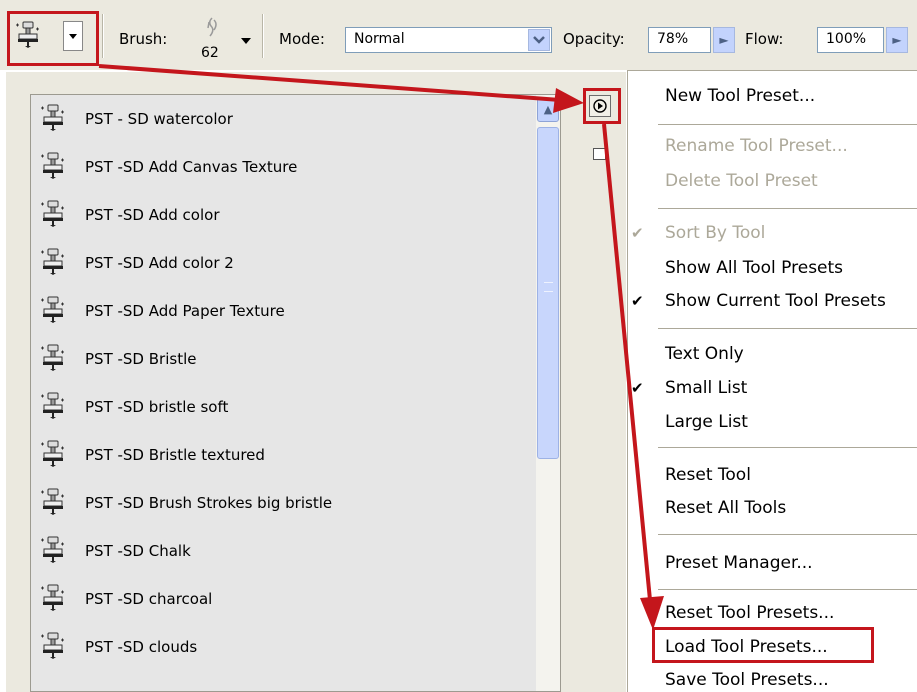 The image size is (917, 692). I want to click on highlight-box-tool-preset-picker, so click(53, 38).